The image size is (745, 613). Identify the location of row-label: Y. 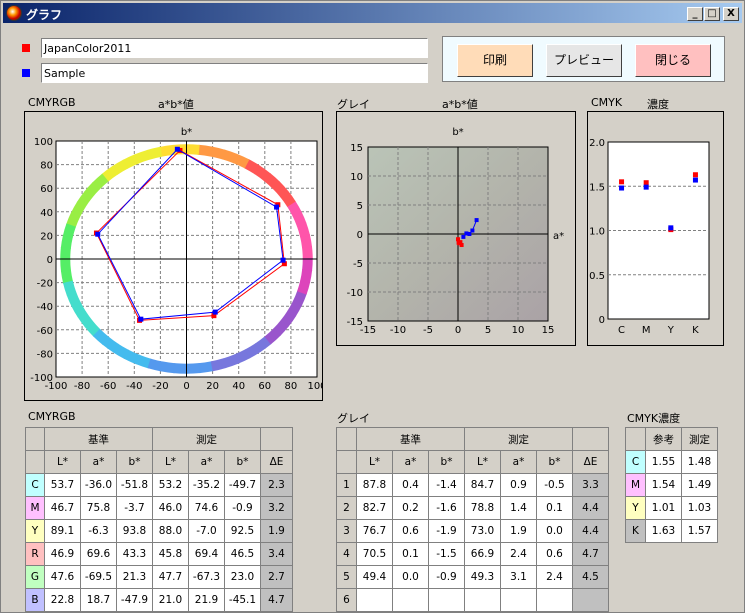
(35, 531).